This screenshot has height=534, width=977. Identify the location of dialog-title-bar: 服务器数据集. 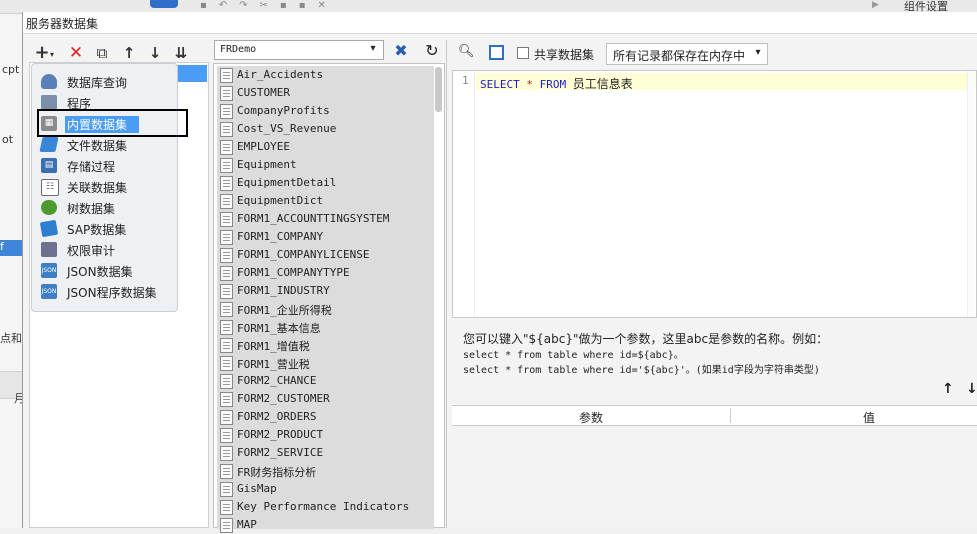
(500, 23).